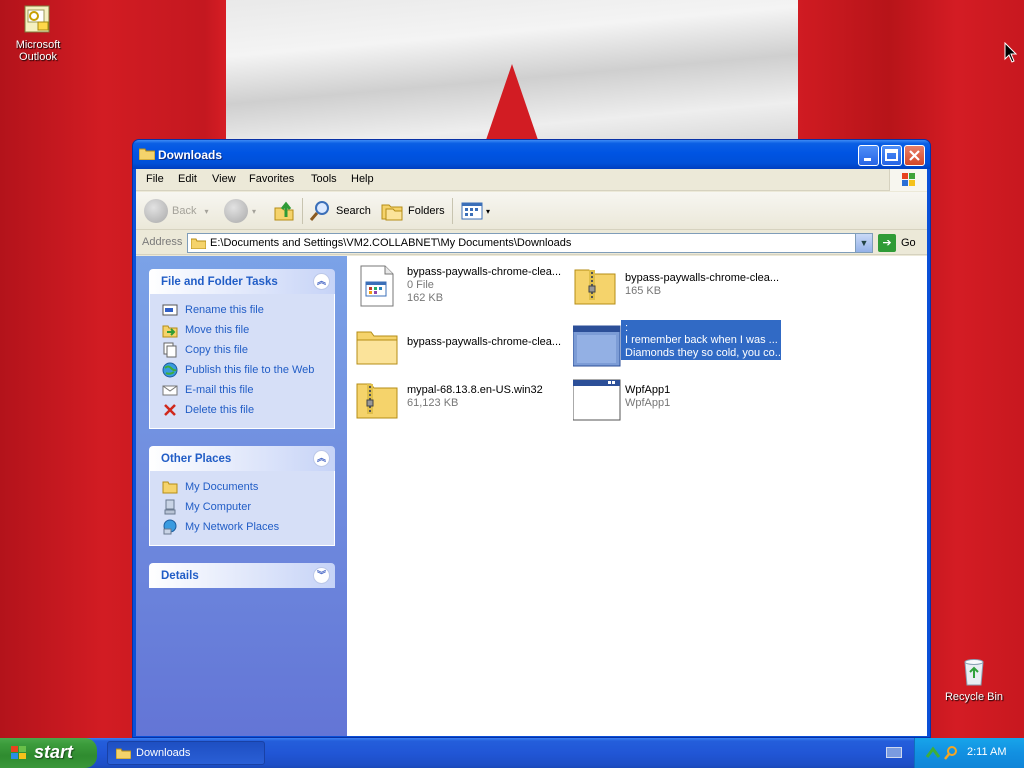 The image size is (1024, 768). Describe the element at coordinates (38, 45) in the screenshot. I see `desktop-icon-label: Microsoft` at that location.